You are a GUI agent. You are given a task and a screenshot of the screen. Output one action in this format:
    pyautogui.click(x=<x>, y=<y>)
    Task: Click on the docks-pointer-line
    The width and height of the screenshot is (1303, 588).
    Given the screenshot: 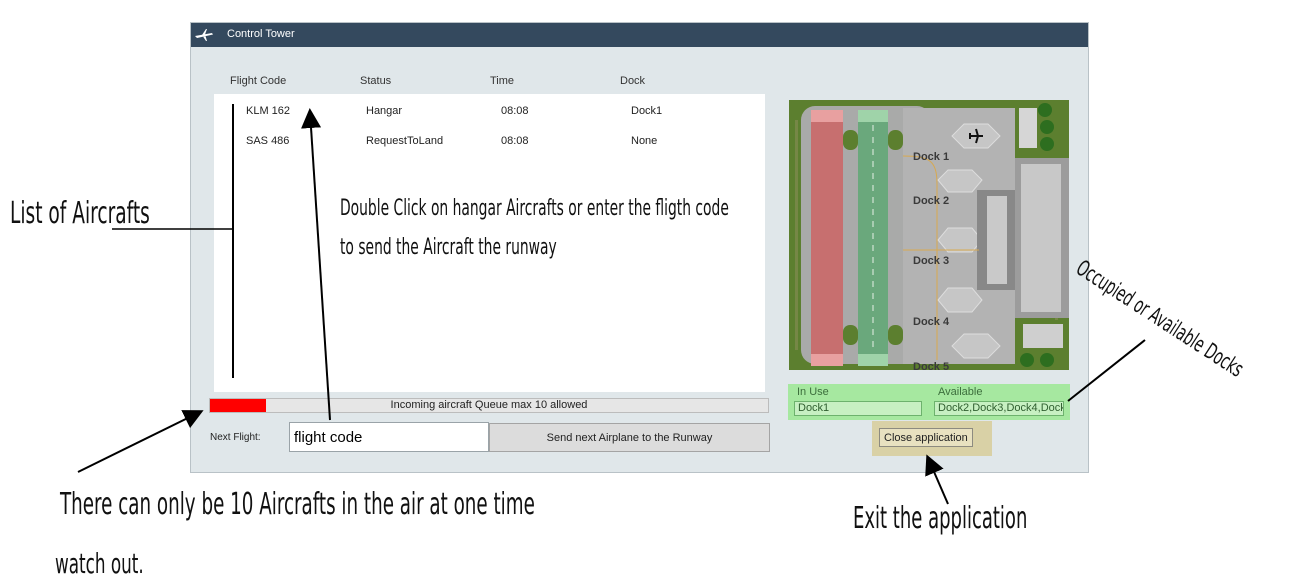 What is the action you would take?
    pyautogui.click(x=1106, y=370)
    